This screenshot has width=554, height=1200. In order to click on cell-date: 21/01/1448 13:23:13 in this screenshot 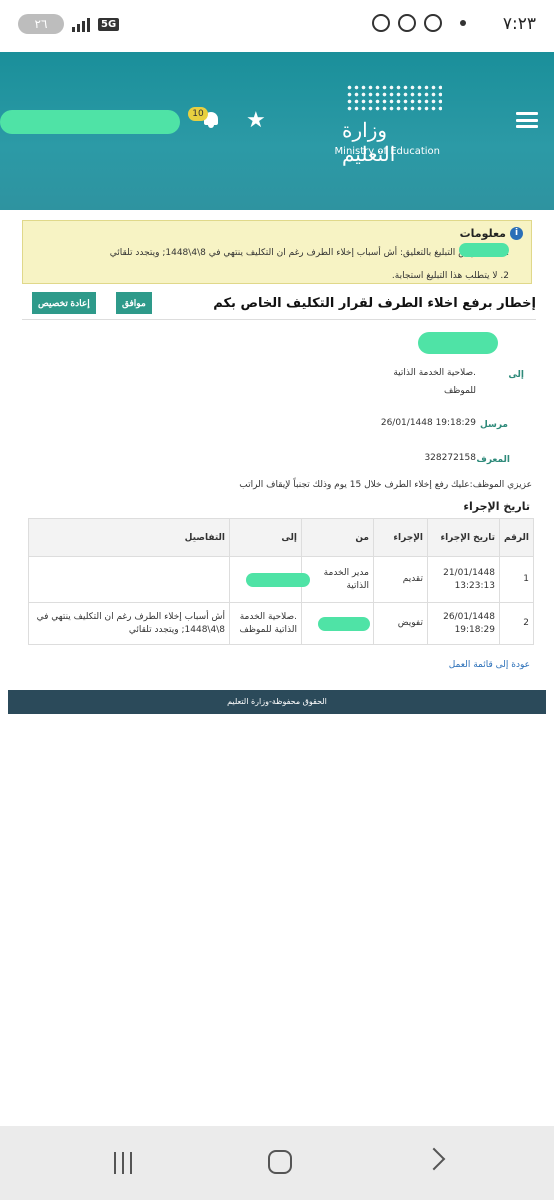, I will do `click(463, 579)`.